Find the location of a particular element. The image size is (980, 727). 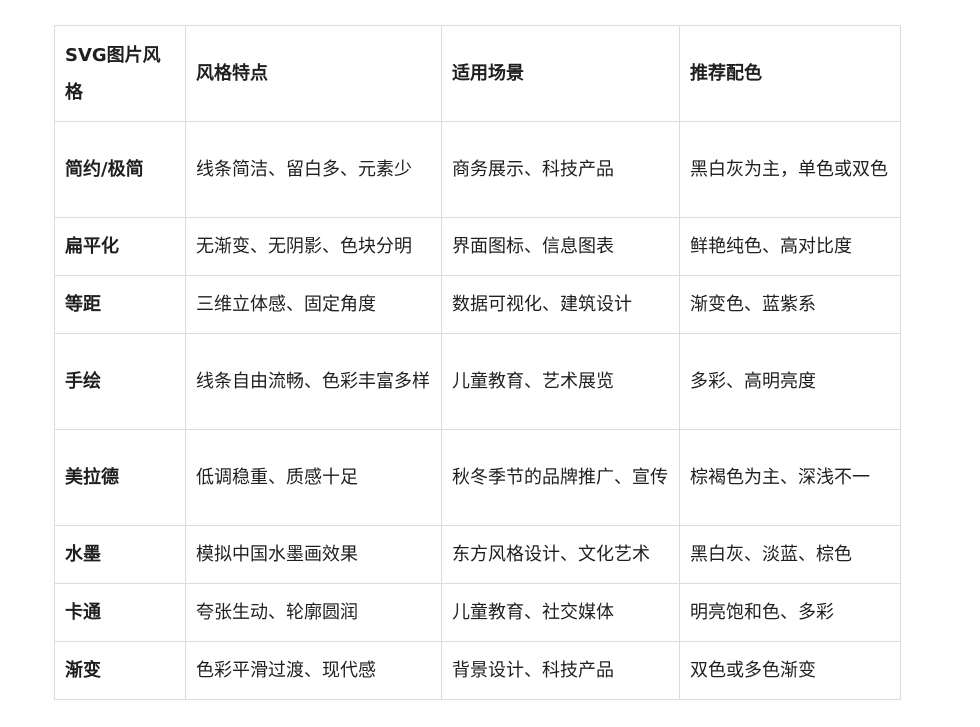

cell-features: 低调稳重、质感十足 is located at coordinates (313, 477).